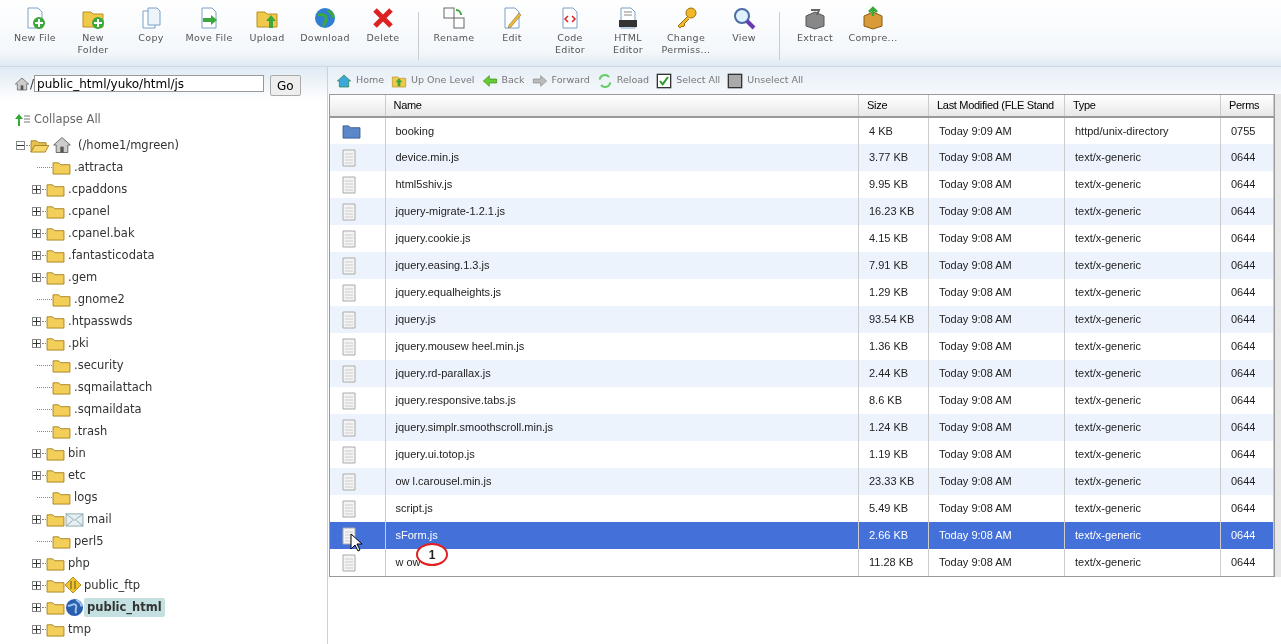 This screenshot has width=1281, height=644. I want to click on tree-item: etc, so click(77, 475).